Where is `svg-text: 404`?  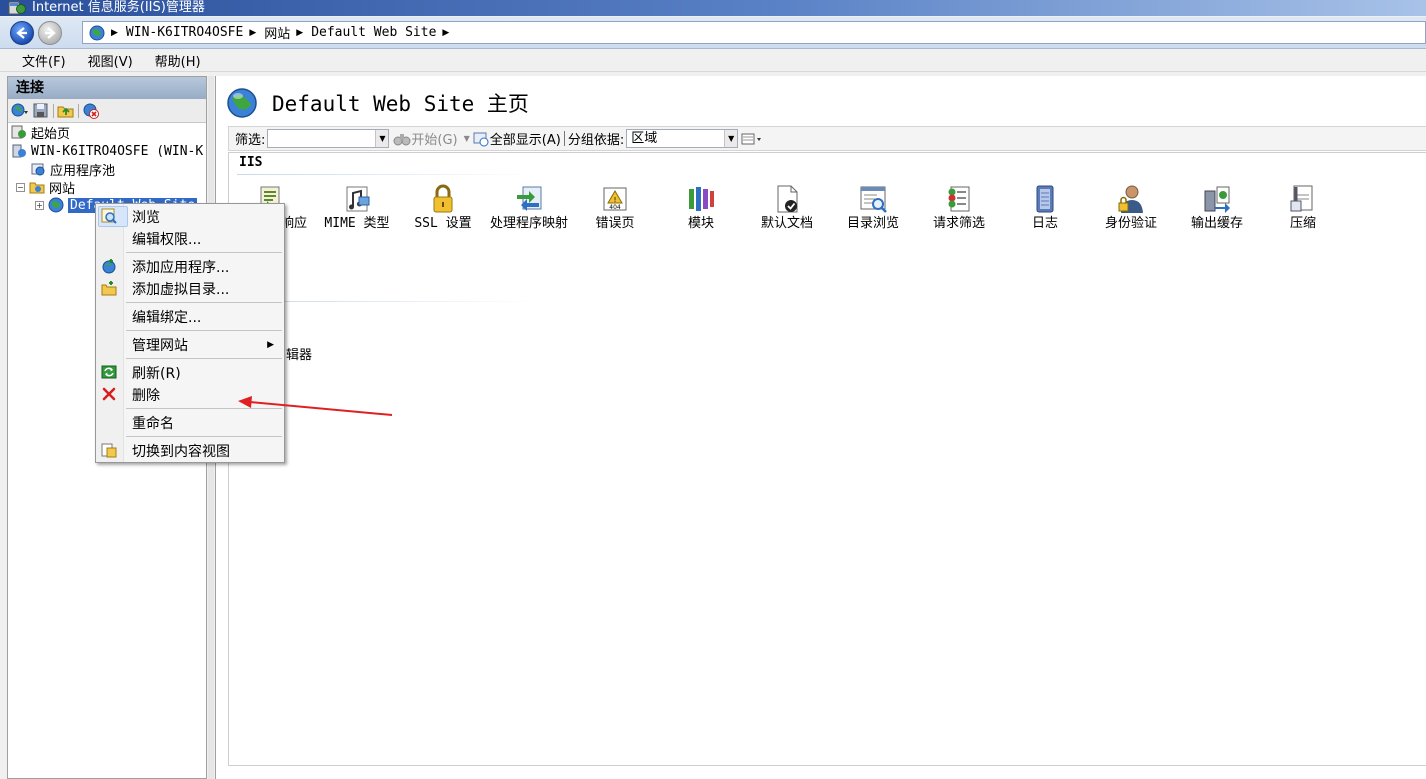
svg-text: 404 is located at coordinates (615, 207).